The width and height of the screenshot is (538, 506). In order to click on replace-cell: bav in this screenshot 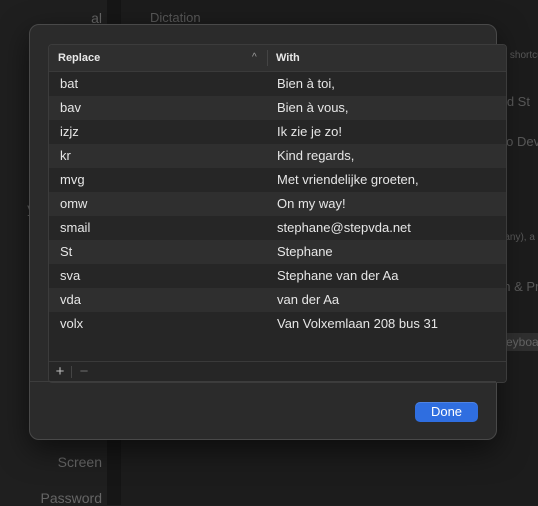, I will do `click(70, 108)`.